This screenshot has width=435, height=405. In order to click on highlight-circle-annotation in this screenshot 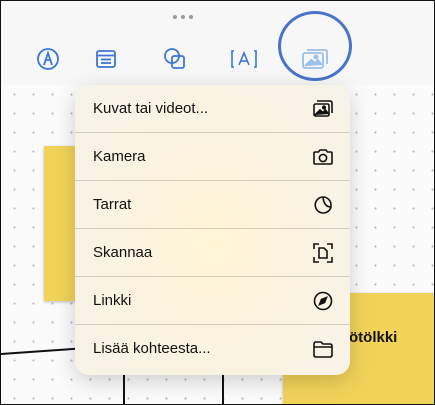, I will do `click(315, 46)`.